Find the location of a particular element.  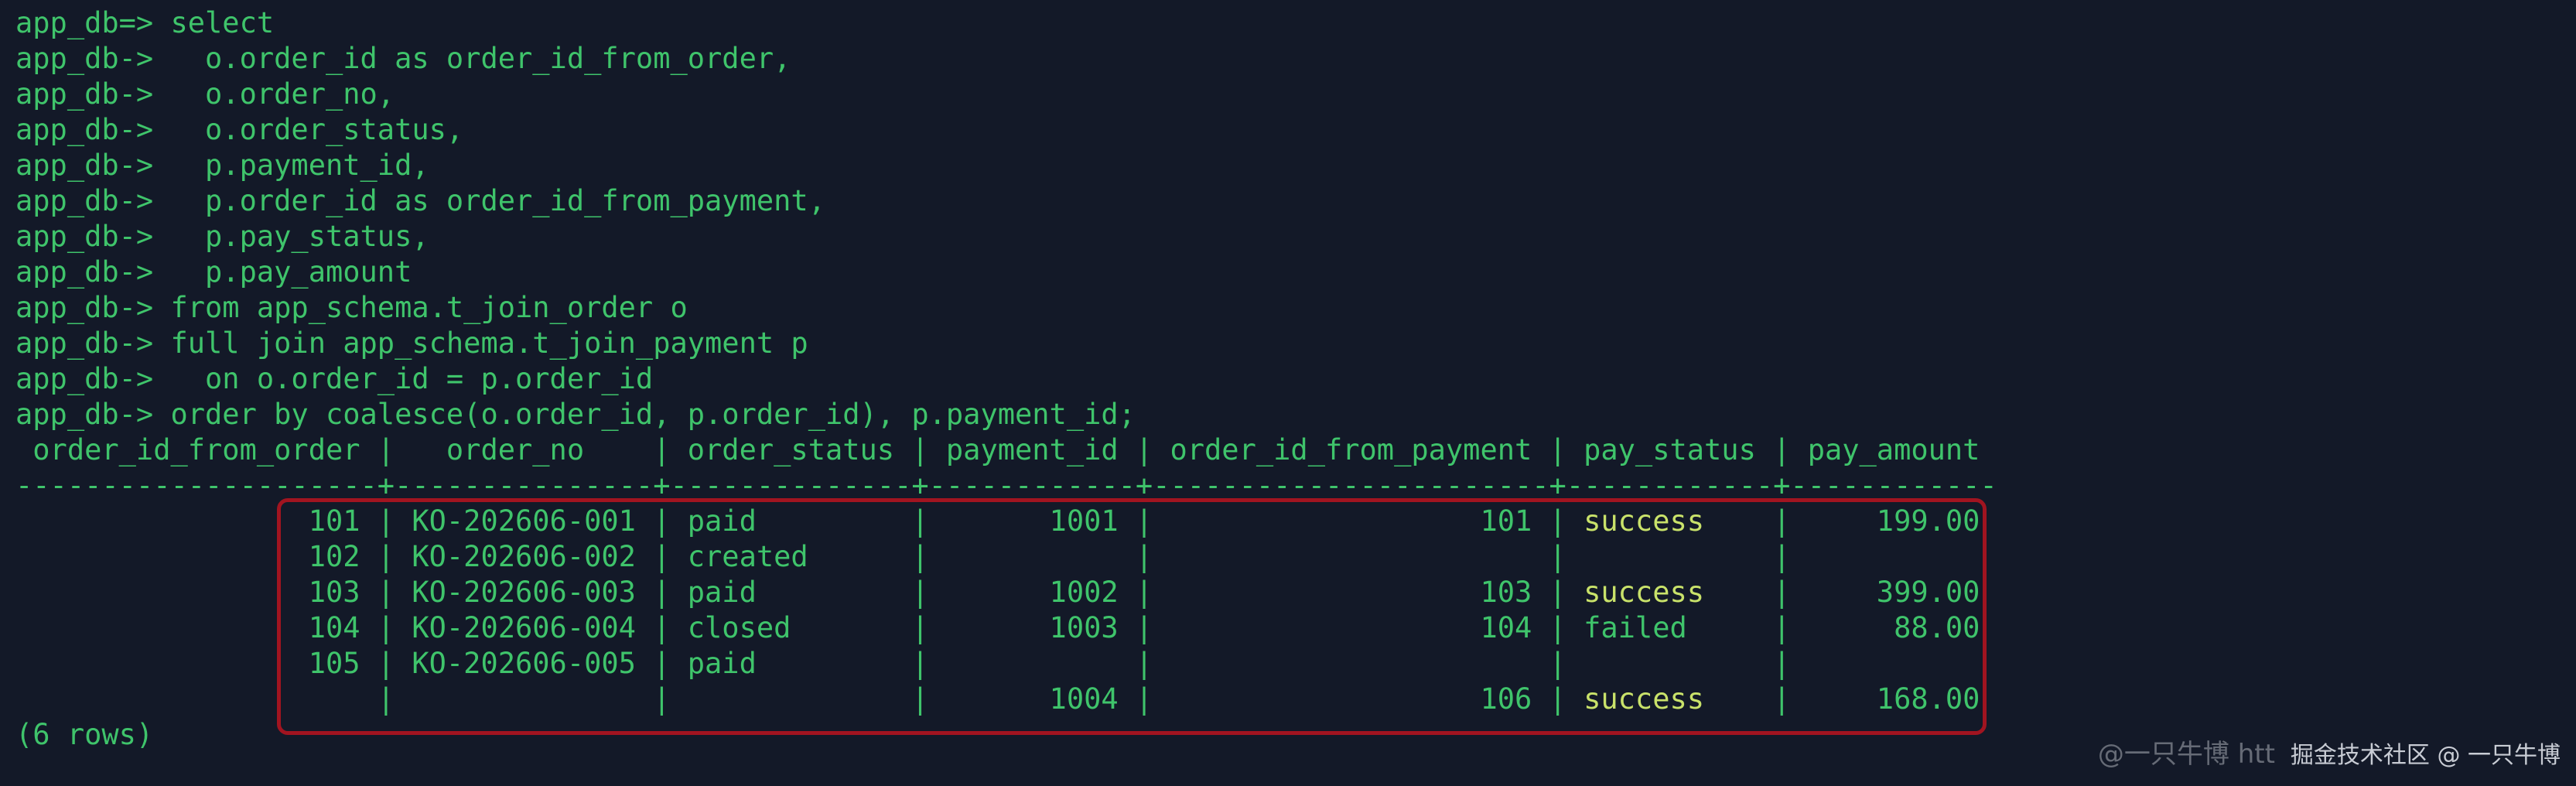

sql-prompt-line: app_db=> select is located at coordinates (145, 22).